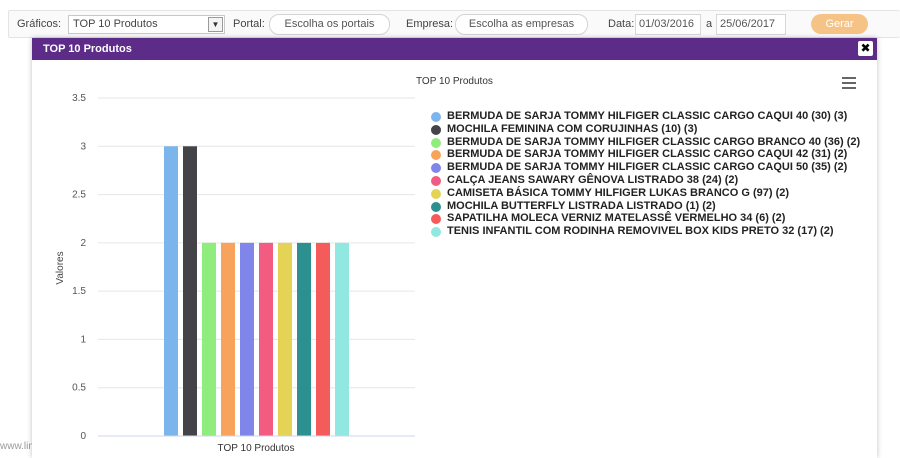 The width and height of the screenshot is (900, 458). I want to click on y-tick-label: 1.5, so click(79, 291).